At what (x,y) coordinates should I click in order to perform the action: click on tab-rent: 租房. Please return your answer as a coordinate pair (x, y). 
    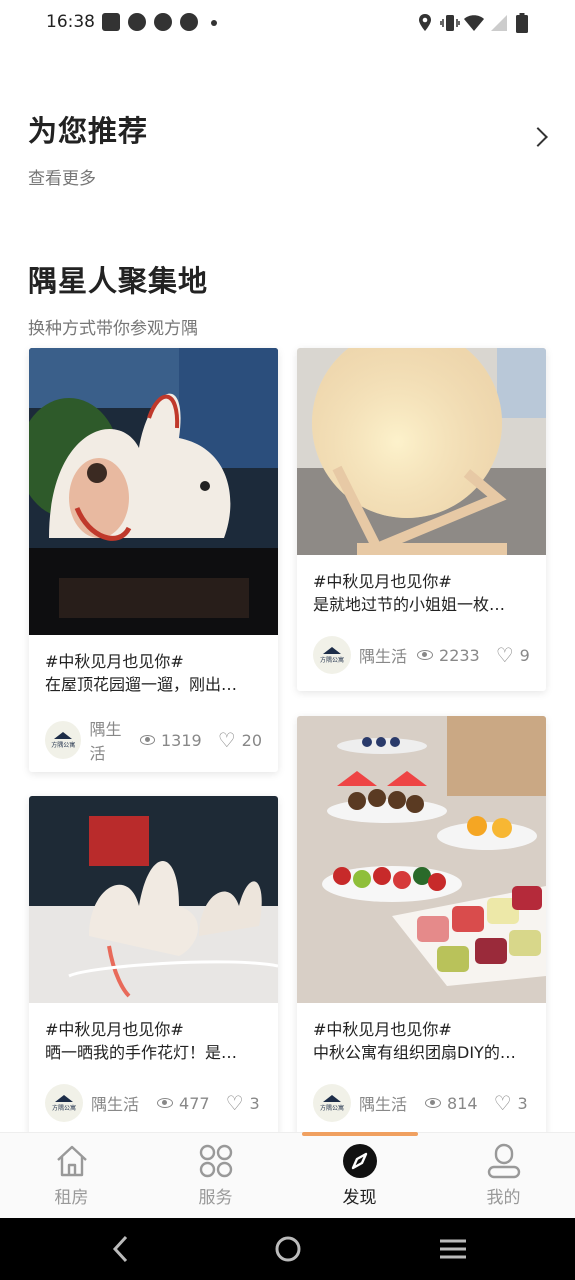
    Looking at the image, I should click on (71, 1176).